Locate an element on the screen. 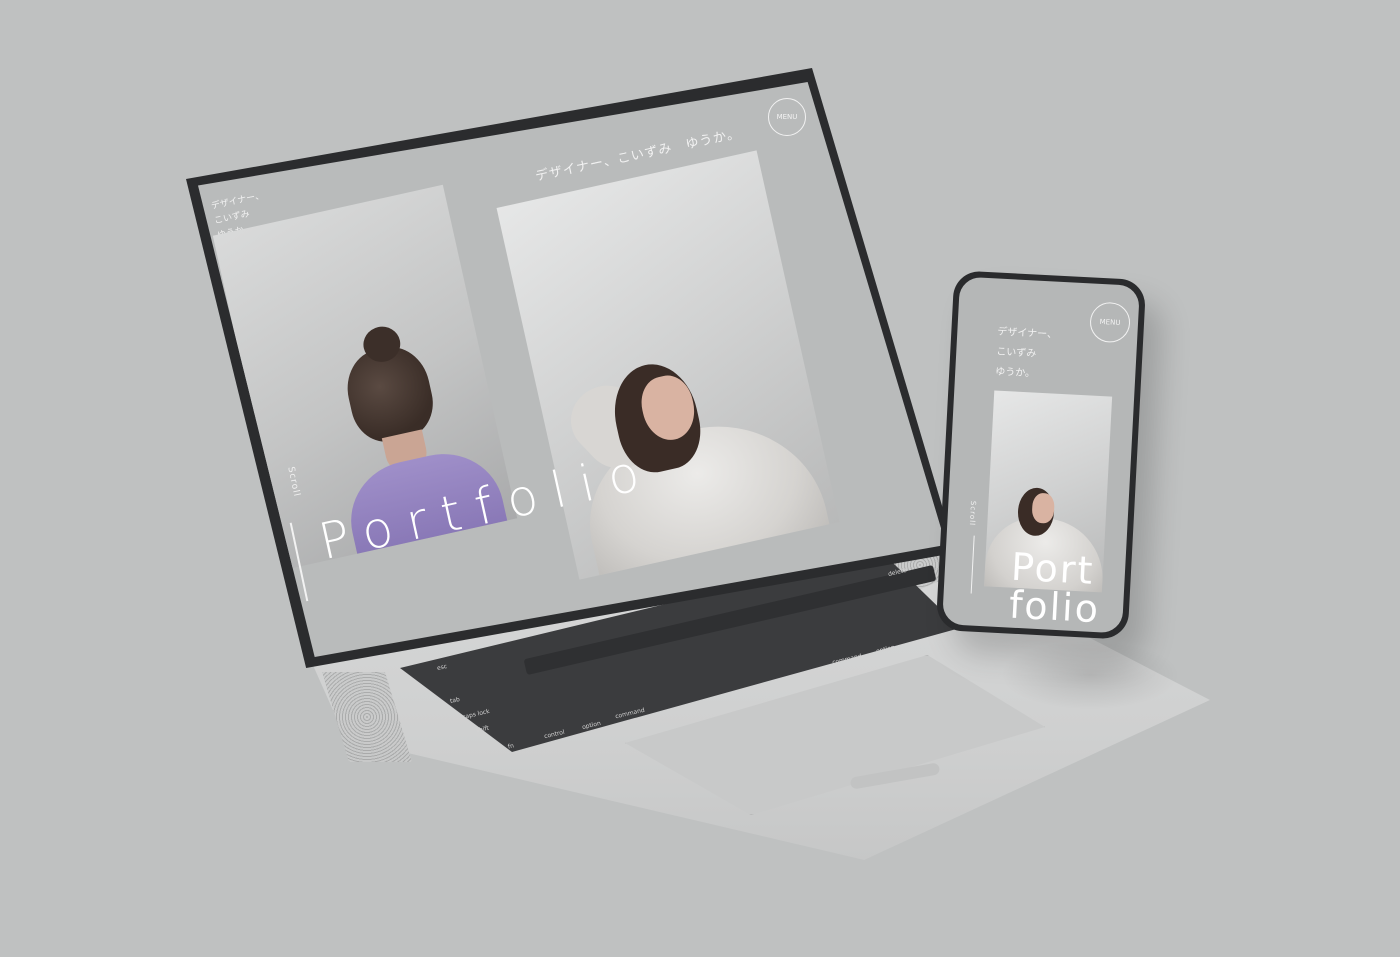 The width and height of the screenshot is (1400, 957). smartphone: MENU デザイナー、 こいずみ ゆうか。 Scroll Port folio is located at coordinates (1041, 455).